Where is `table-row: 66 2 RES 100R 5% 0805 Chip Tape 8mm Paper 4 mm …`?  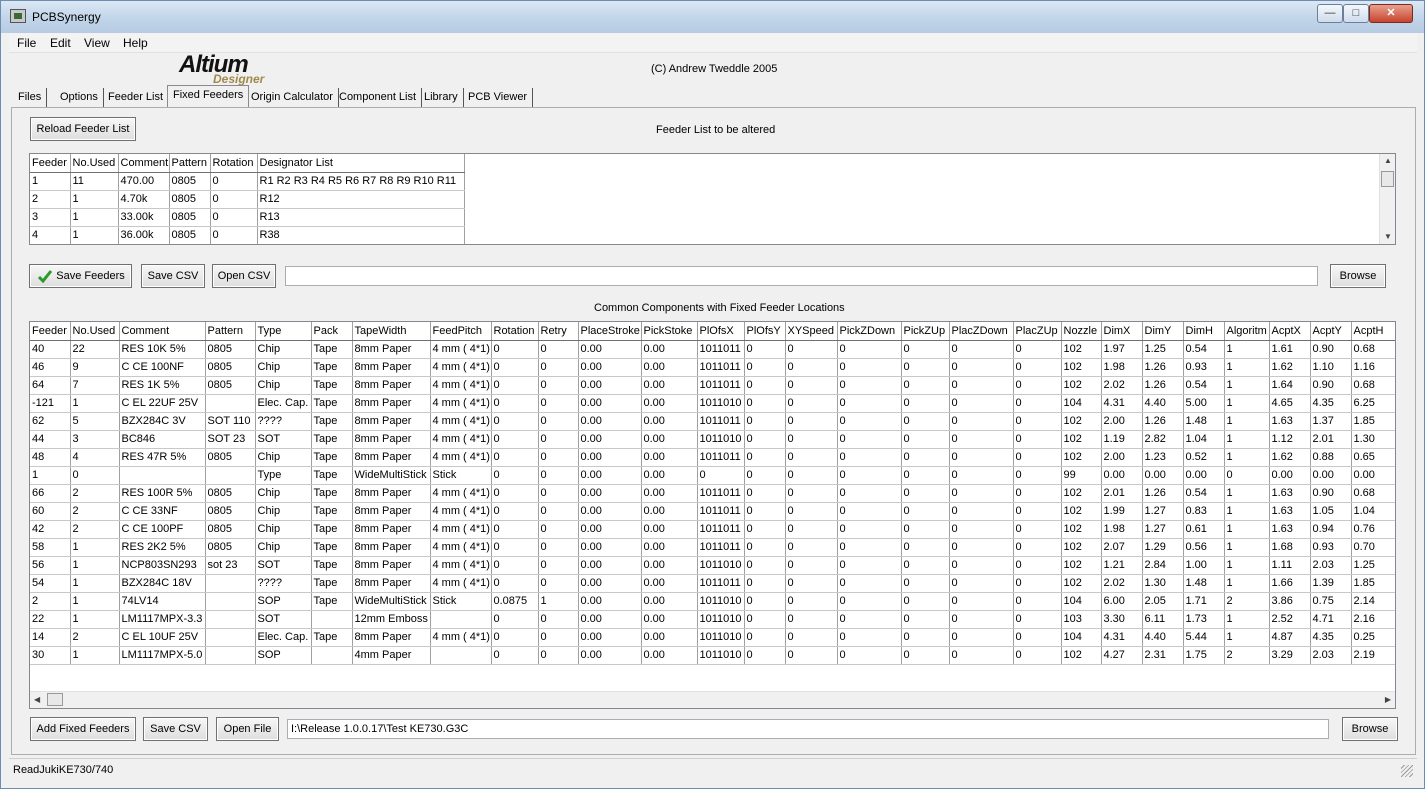 table-row: 66 2 RES 100R 5% 0805 Chip Tape 8mm Paper 4 mm … is located at coordinates (712, 493).